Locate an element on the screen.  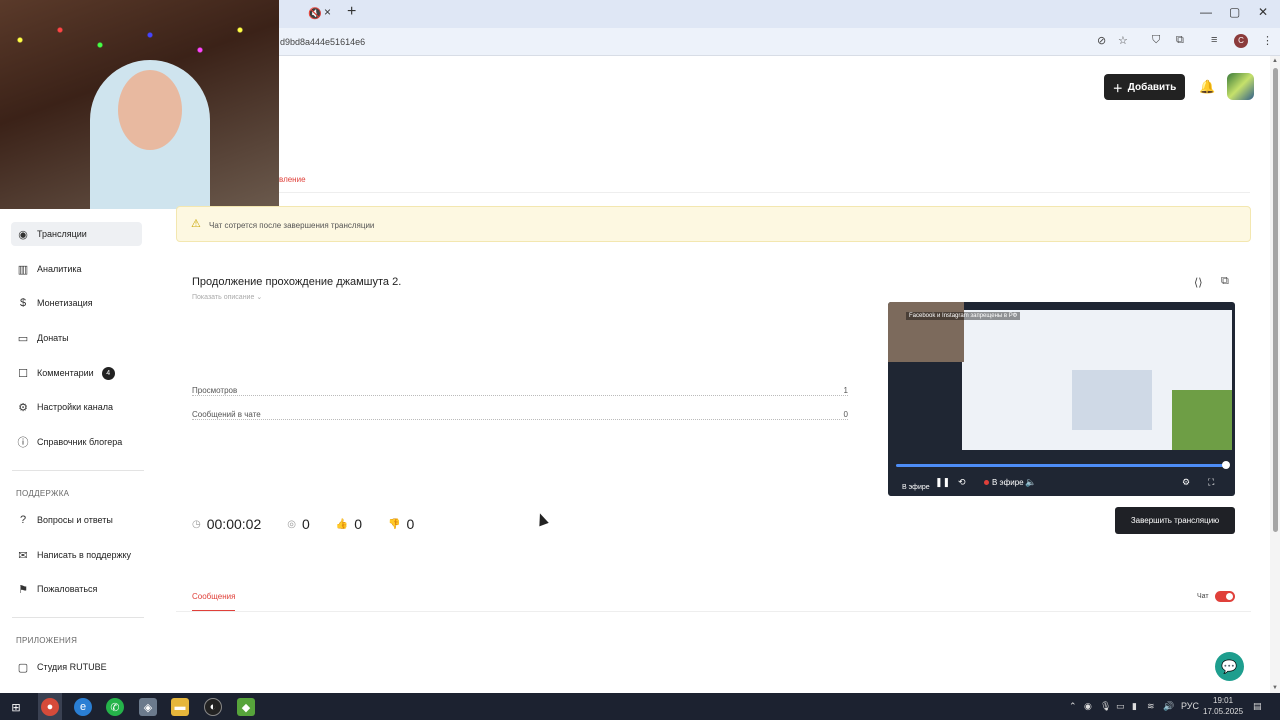
add-button: ＋ Добавить is located at coordinates (1144, 87).